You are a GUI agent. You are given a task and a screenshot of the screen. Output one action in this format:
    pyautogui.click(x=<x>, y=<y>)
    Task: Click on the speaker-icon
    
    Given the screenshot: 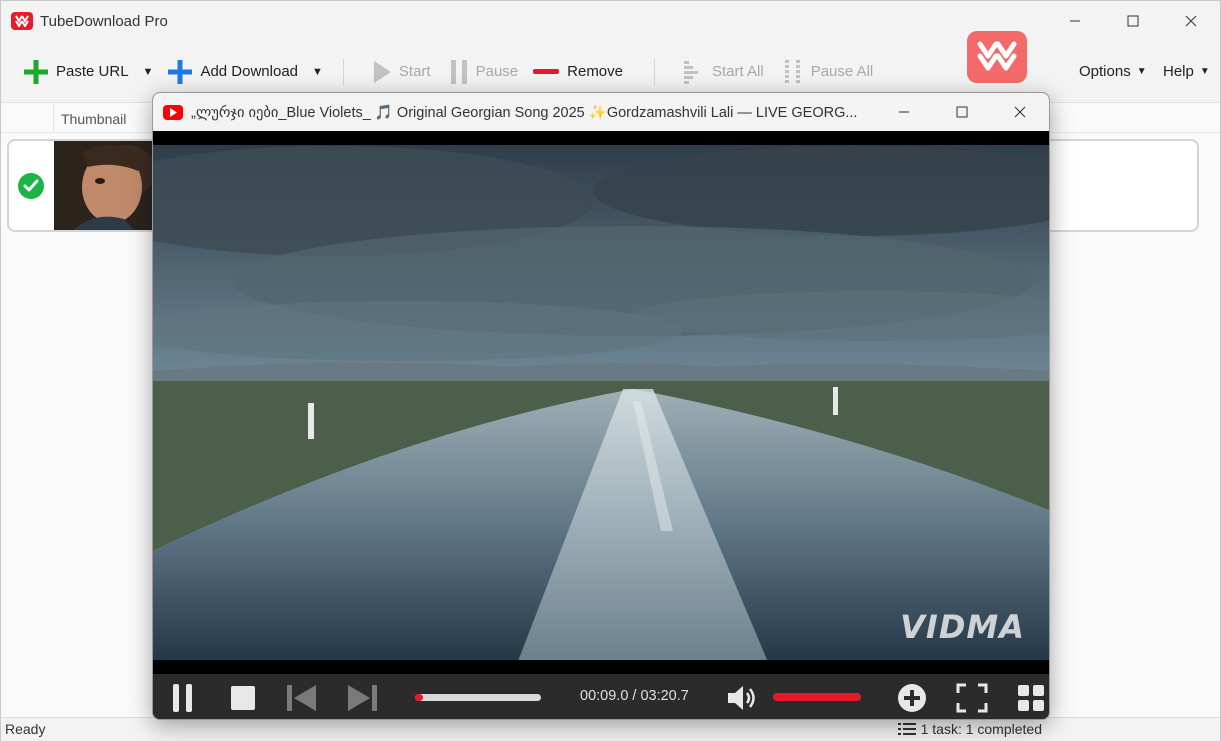 What is the action you would take?
    pyautogui.click(x=741, y=698)
    